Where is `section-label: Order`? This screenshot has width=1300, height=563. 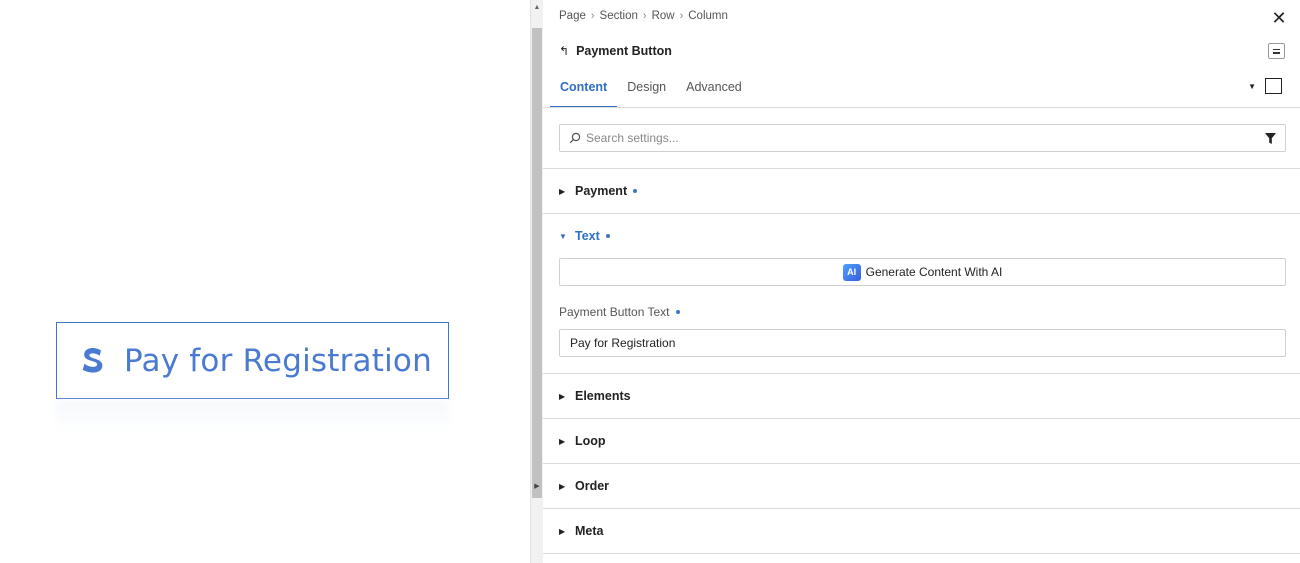 section-label: Order is located at coordinates (592, 486).